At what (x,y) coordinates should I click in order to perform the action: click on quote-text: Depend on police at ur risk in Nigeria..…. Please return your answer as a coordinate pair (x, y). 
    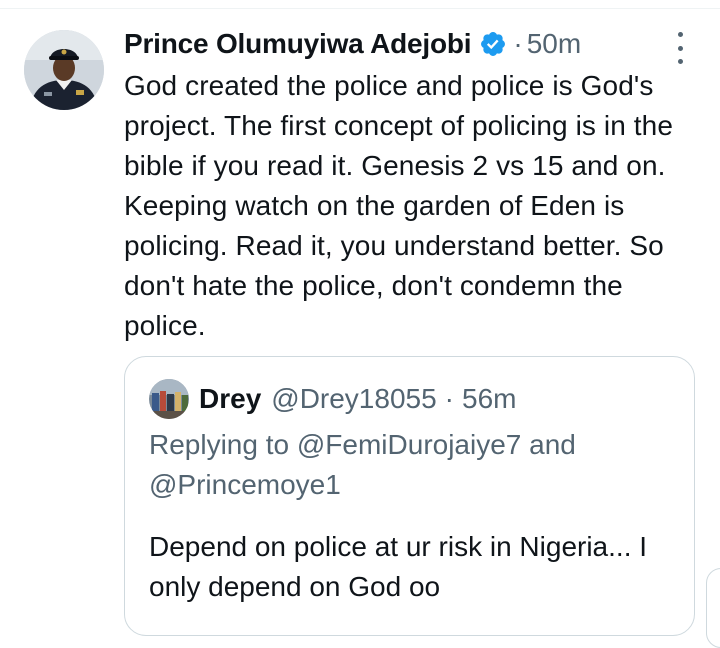
    Looking at the image, I should click on (398, 566).